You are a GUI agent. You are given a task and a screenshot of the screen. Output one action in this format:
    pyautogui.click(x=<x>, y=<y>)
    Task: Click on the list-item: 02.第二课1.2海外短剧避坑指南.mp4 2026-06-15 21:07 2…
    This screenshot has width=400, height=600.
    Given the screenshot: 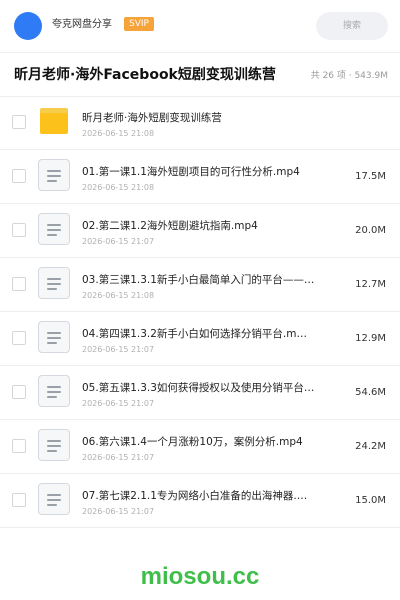 What is the action you would take?
    pyautogui.click(x=200, y=231)
    